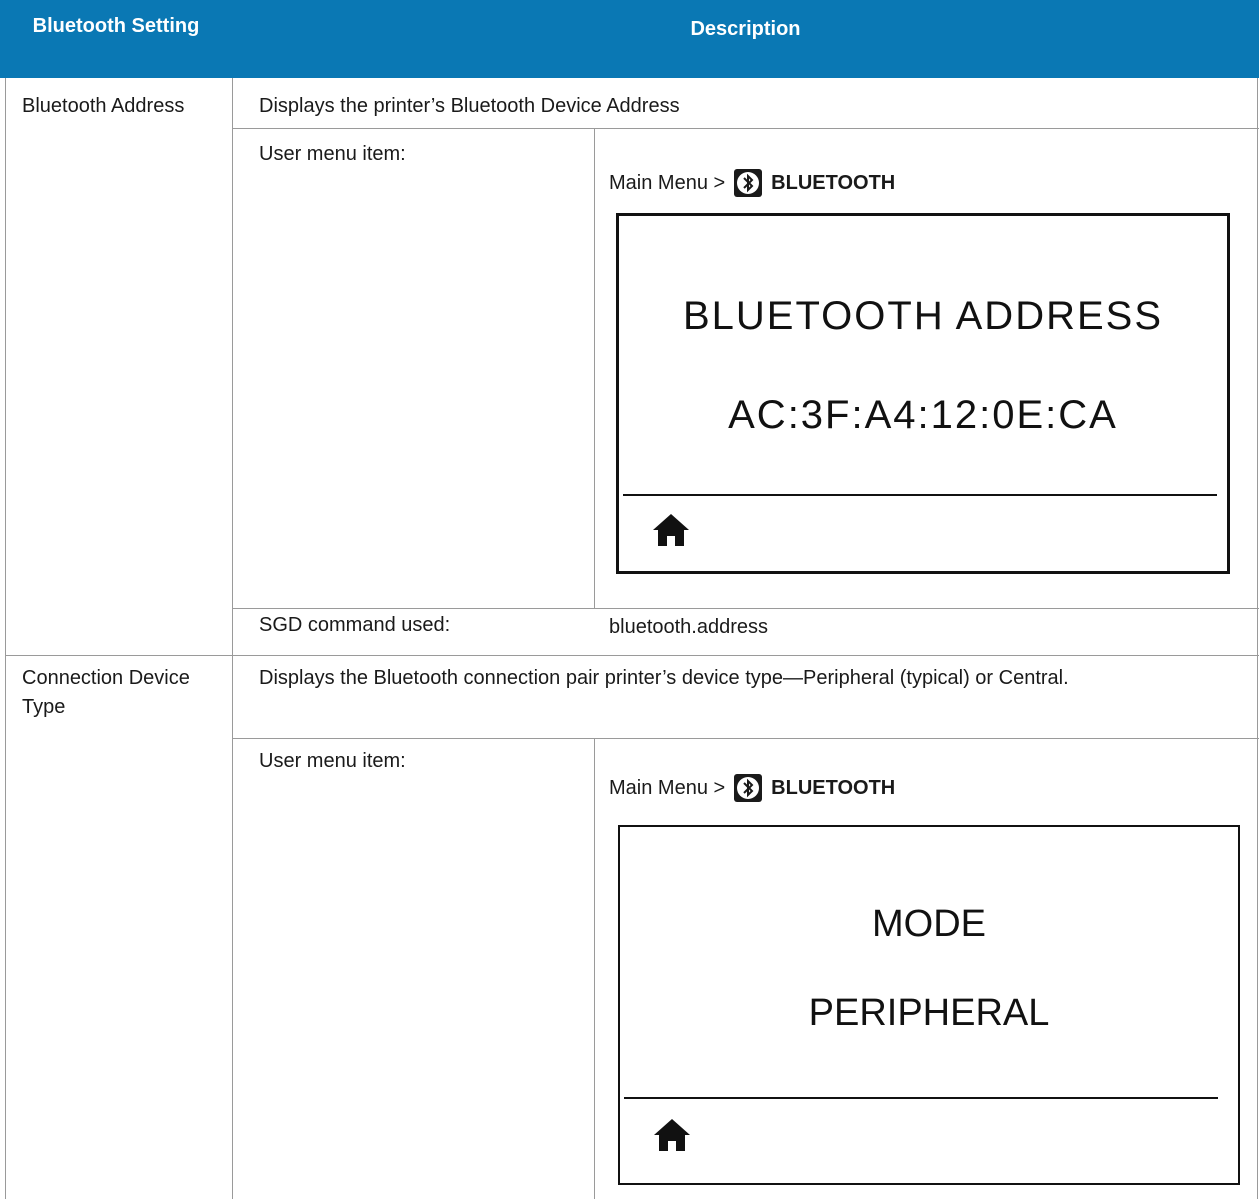 The height and width of the screenshot is (1199, 1259). What do you see at coordinates (5, 638) in the screenshot?
I see `divider-left` at bounding box center [5, 638].